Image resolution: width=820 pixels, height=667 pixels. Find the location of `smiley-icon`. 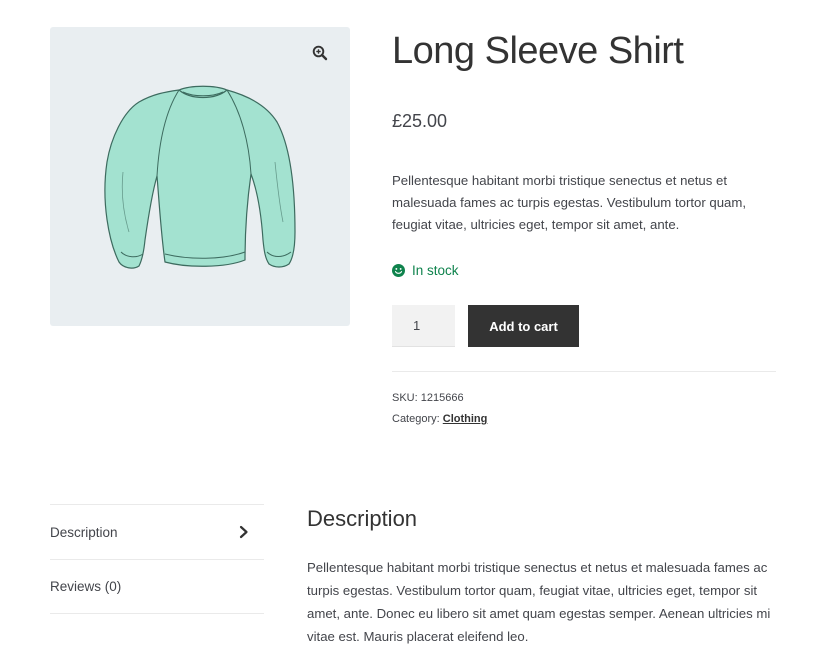

smiley-icon is located at coordinates (398, 270).